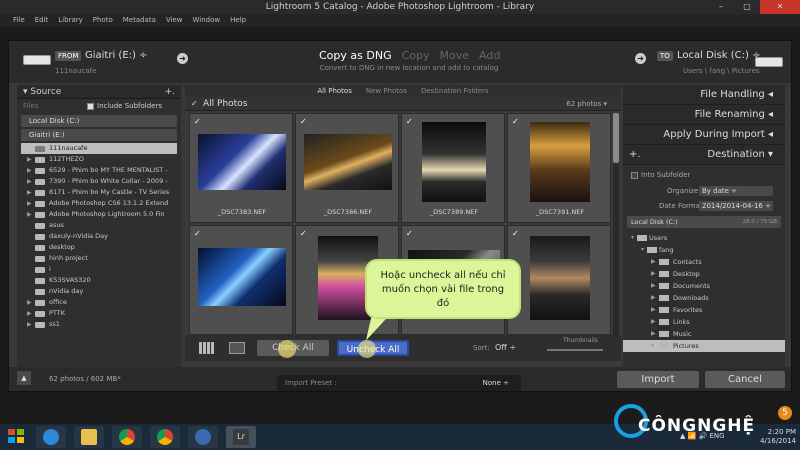 This screenshot has width=800, height=450. What do you see at coordinates (704, 262) in the screenshot?
I see `dest-folder-item: ▶ Contacts` at bounding box center [704, 262].